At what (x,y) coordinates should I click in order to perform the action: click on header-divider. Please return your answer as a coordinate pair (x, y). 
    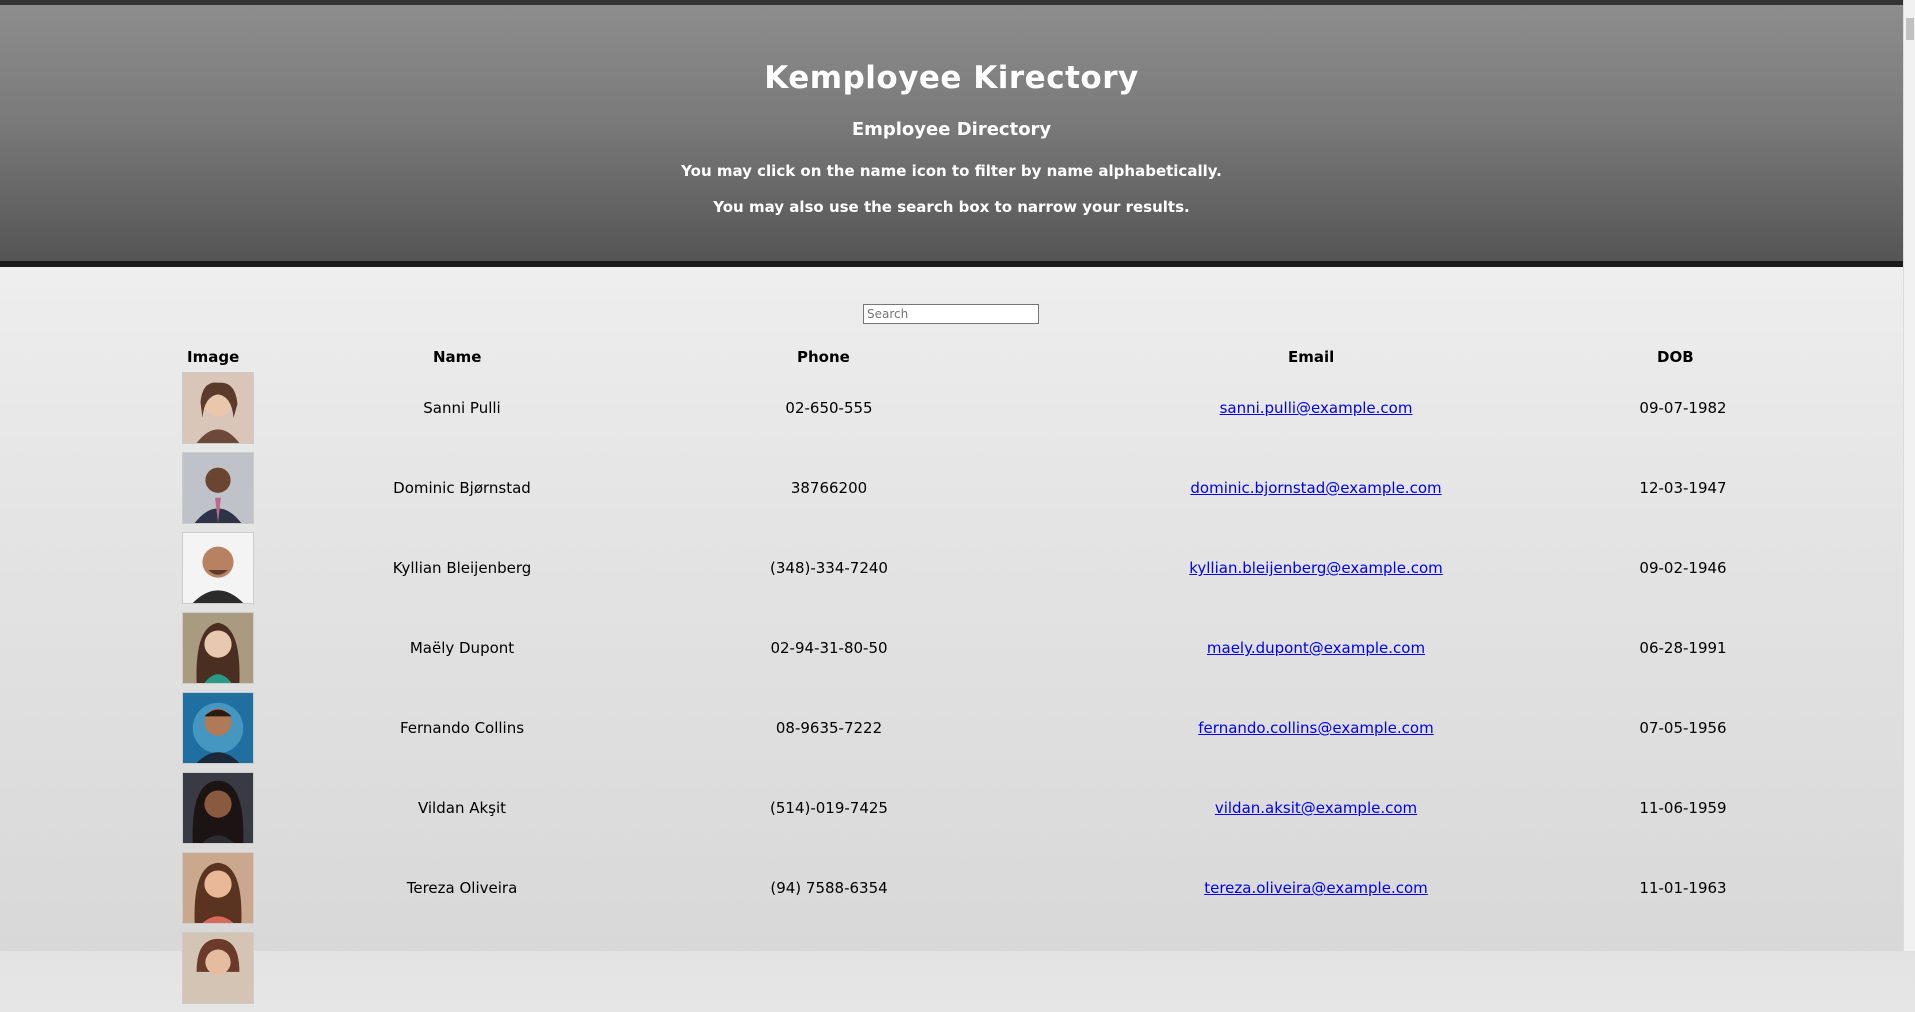
    Looking at the image, I should click on (951, 264).